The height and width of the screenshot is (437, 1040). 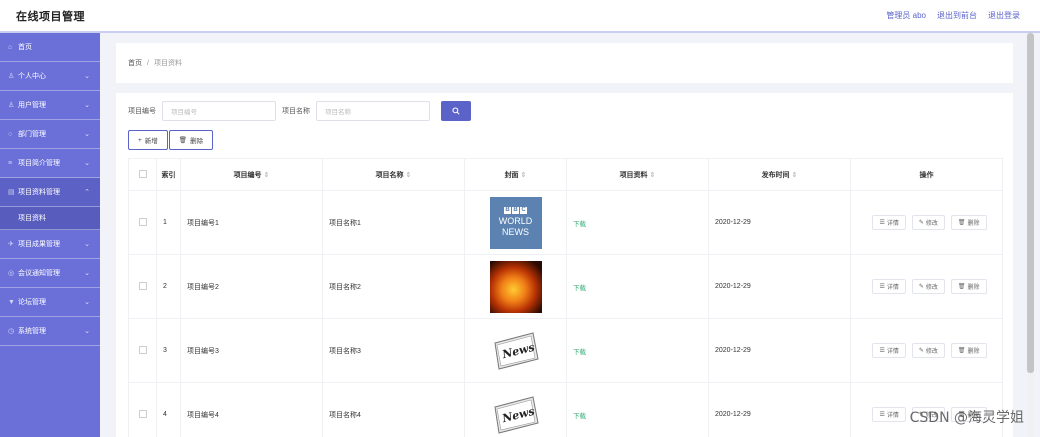 I want to click on select-all-checkbox, so click(x=142, y=173).